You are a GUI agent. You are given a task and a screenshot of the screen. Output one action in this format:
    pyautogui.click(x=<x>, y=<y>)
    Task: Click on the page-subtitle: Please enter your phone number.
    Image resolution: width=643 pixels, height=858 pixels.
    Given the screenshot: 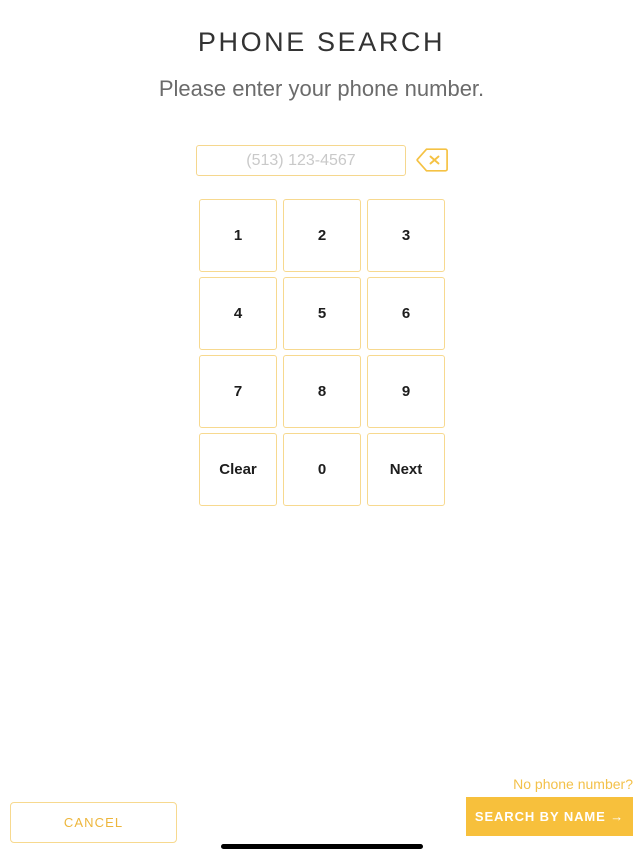 What is the action you would take?
    pyautogui.click(x=321, y=88)
    